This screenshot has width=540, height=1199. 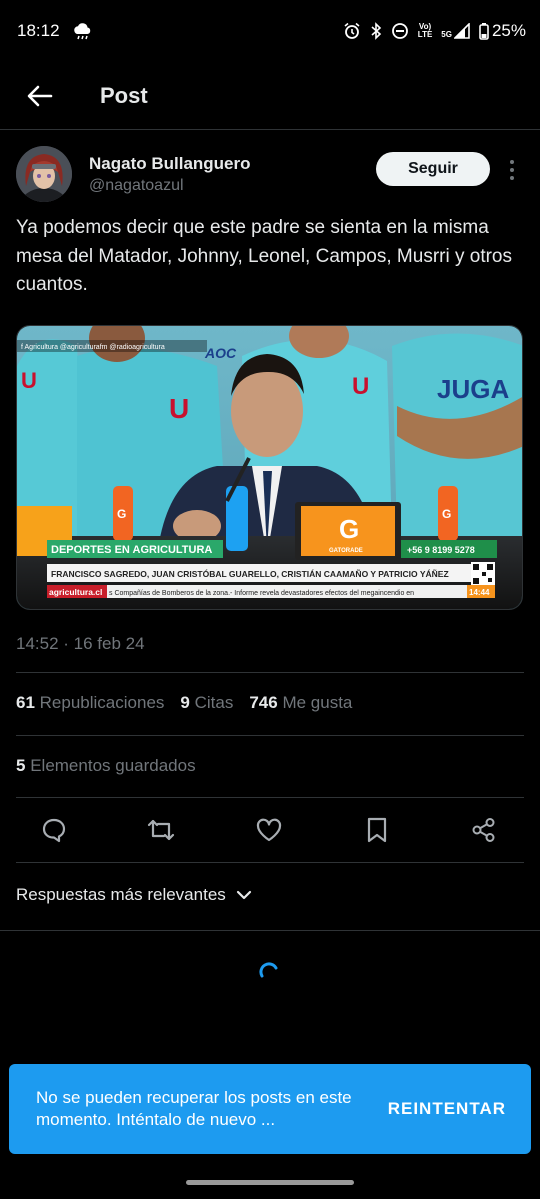 I want to click on volte-indicator: Vo) LTE, so click(x=425, y=30).